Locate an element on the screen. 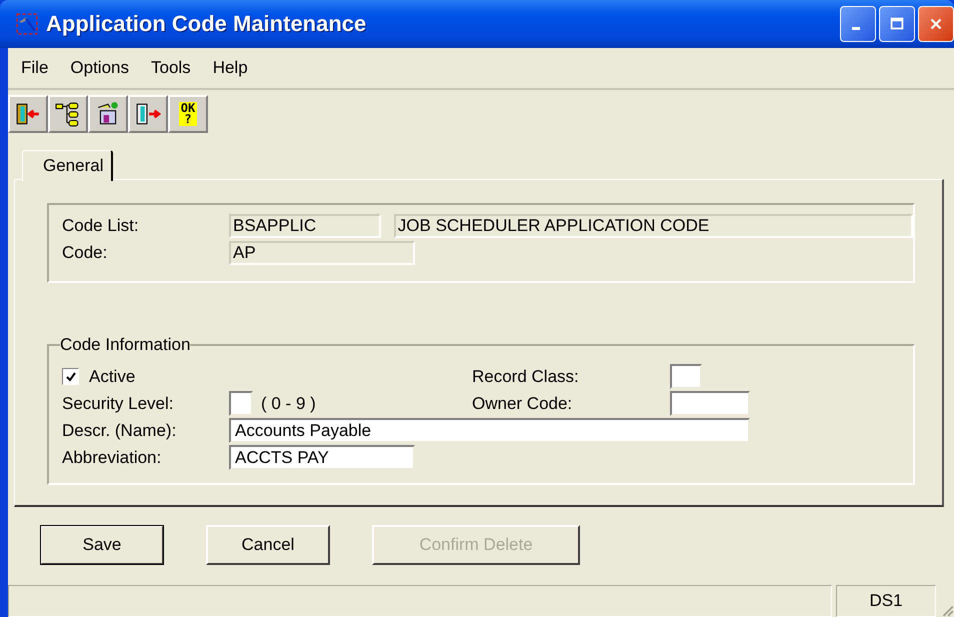 This screenshot has height=617, width=954. code-list-field: BSAPPLIC is located at coordinates (305, 226).